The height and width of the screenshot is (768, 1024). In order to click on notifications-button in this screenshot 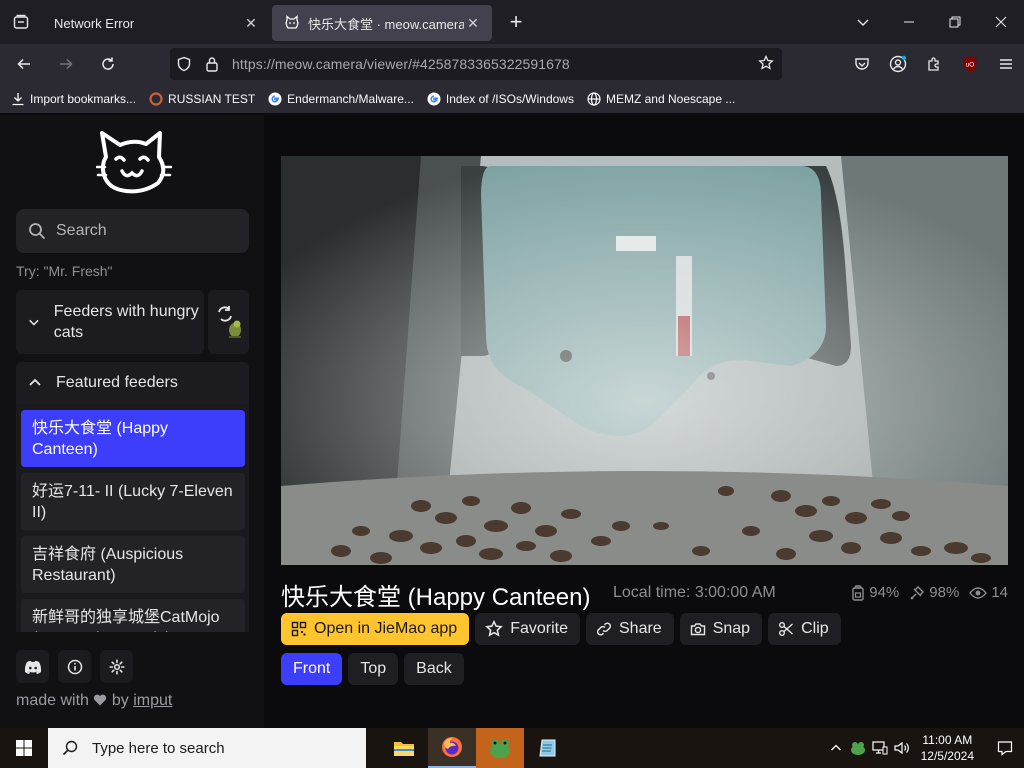, I will do `click(1005, 748)`.